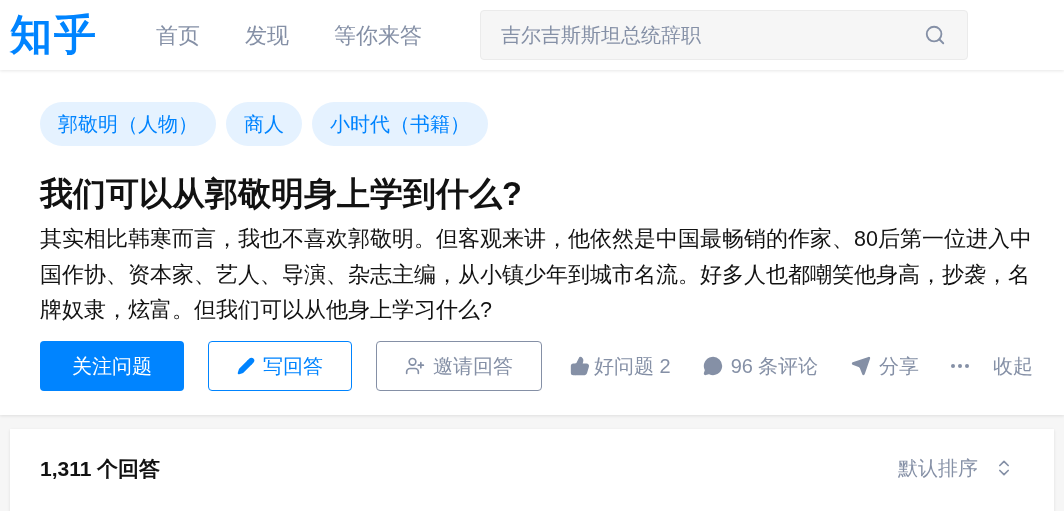 This screenshot has height=511, width=1064. What do you see at coordinates (280, 365) in the screenshot?
I see `write-answer-button: 写回答` at bounding box center [280, 365].